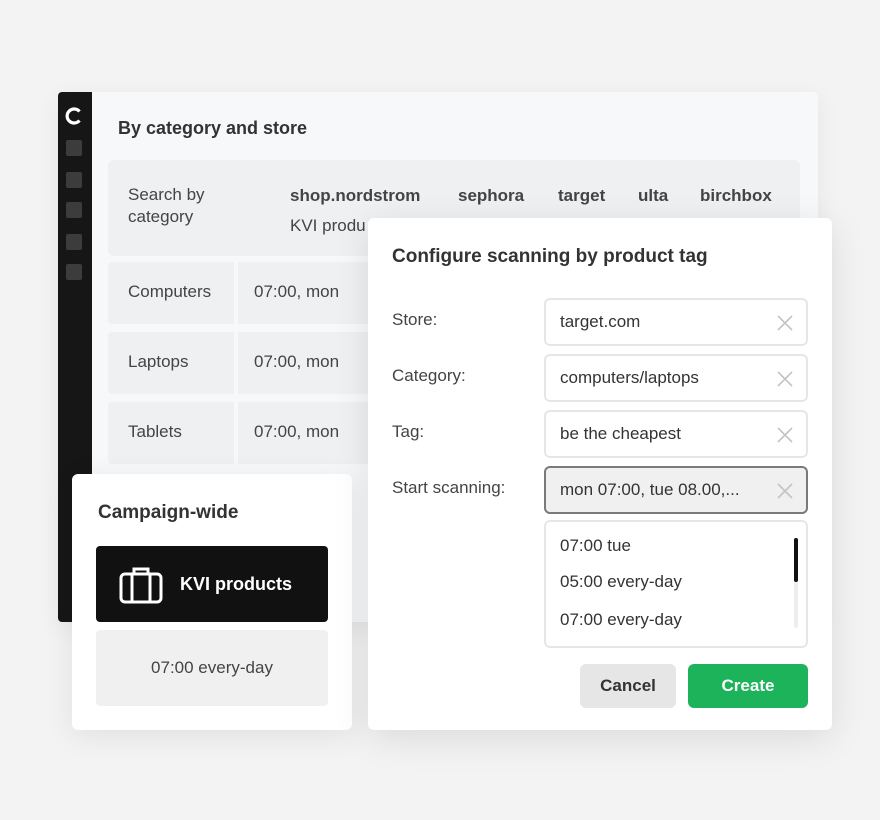  What do you see at coordinates (748, 686) in the screenshot?
I see `create-button: Create` at bounding box center [748, 686].